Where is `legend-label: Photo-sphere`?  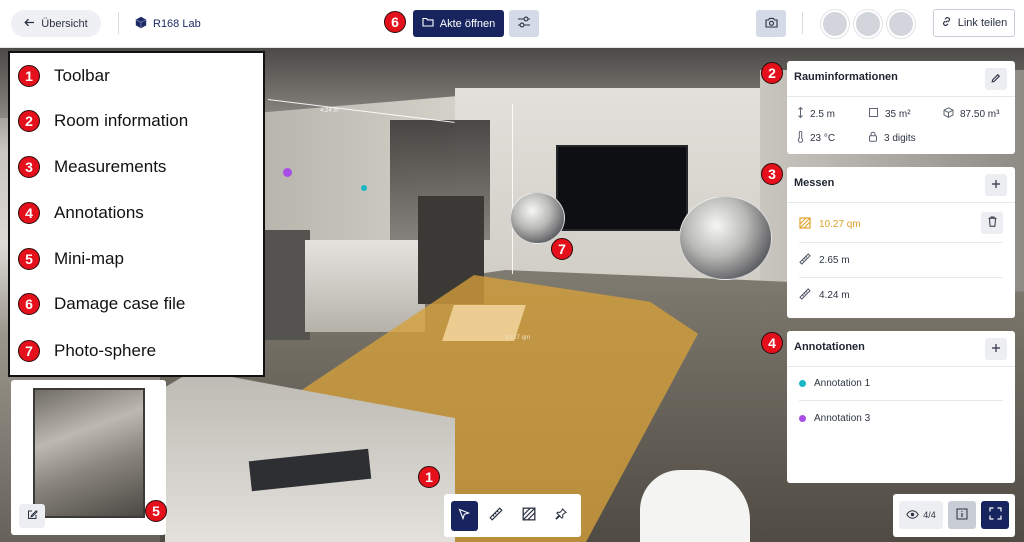
legend-label: Photo-sphere is located at coordinates (105, 350).